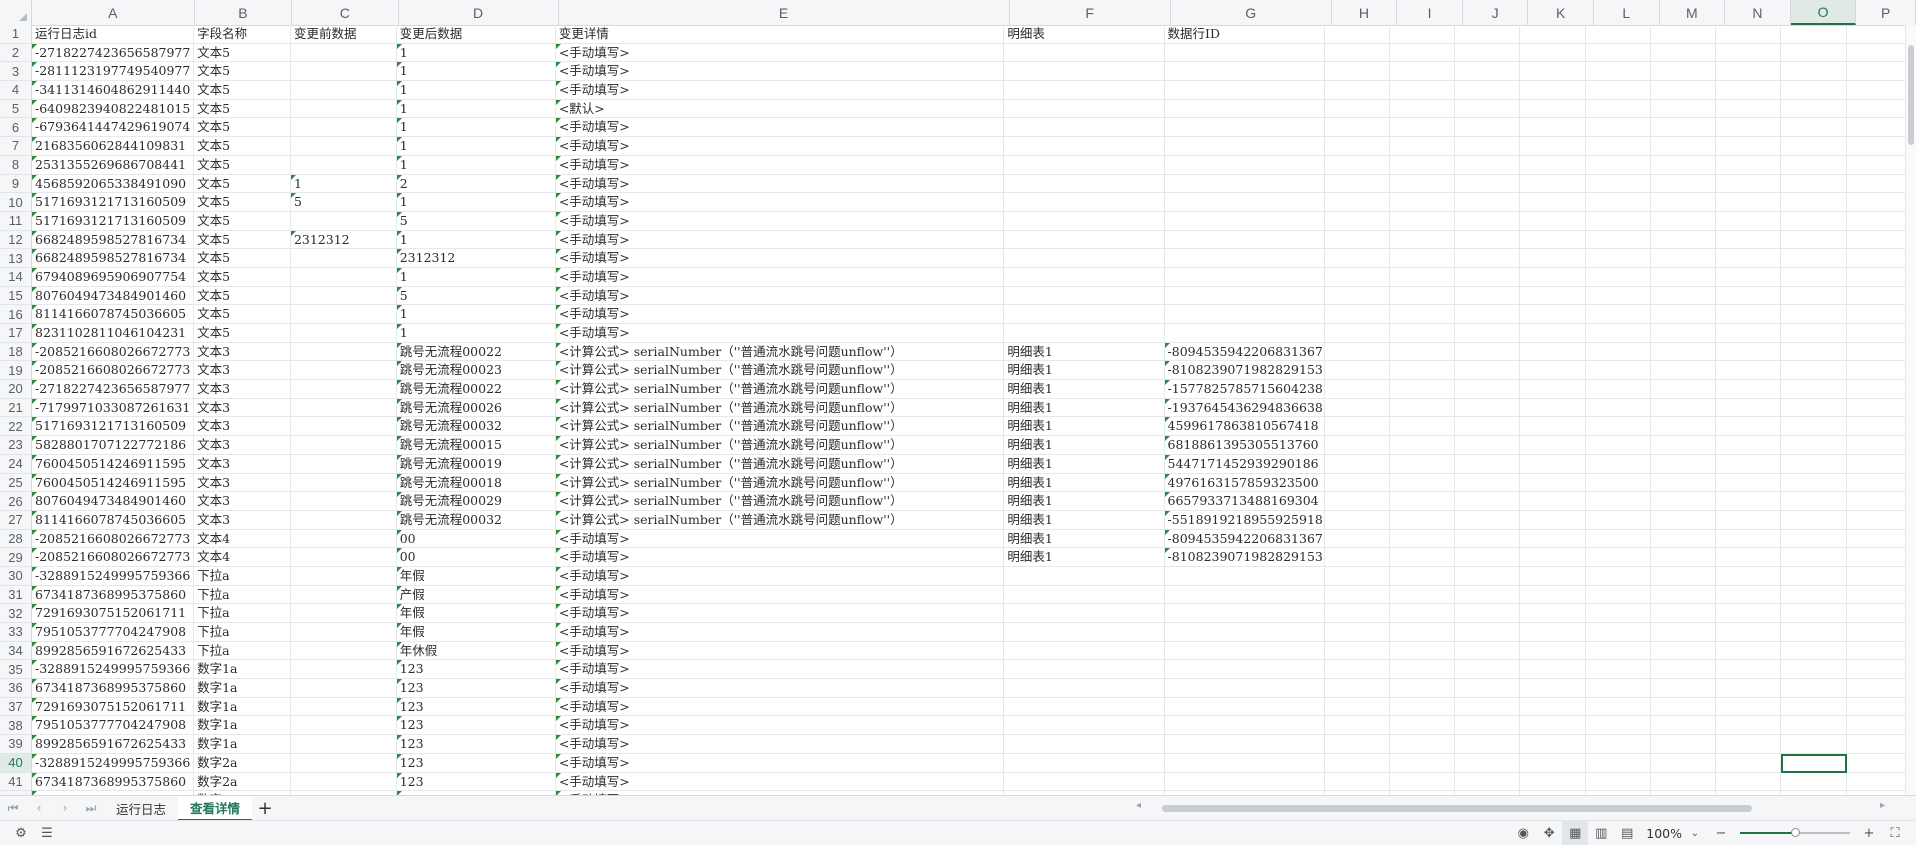 The width and height of the screenshot is (1916, 845). Describe the element at coordinates (1245, 333) in the screenshot. I see `cell-g17` at that location.